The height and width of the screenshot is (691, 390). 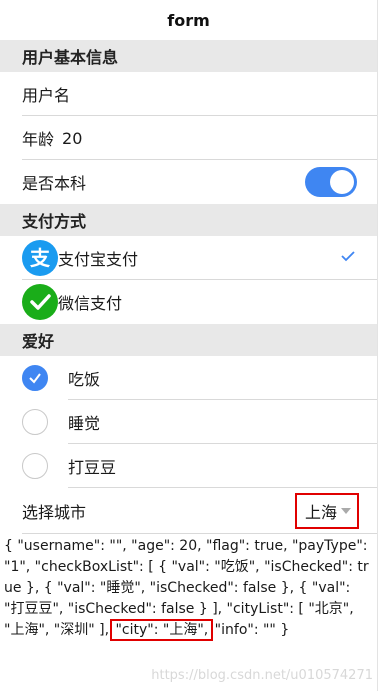 I want to click on watermark: https://blog.csdn.net/u010574271, so click(x=262, y=675).